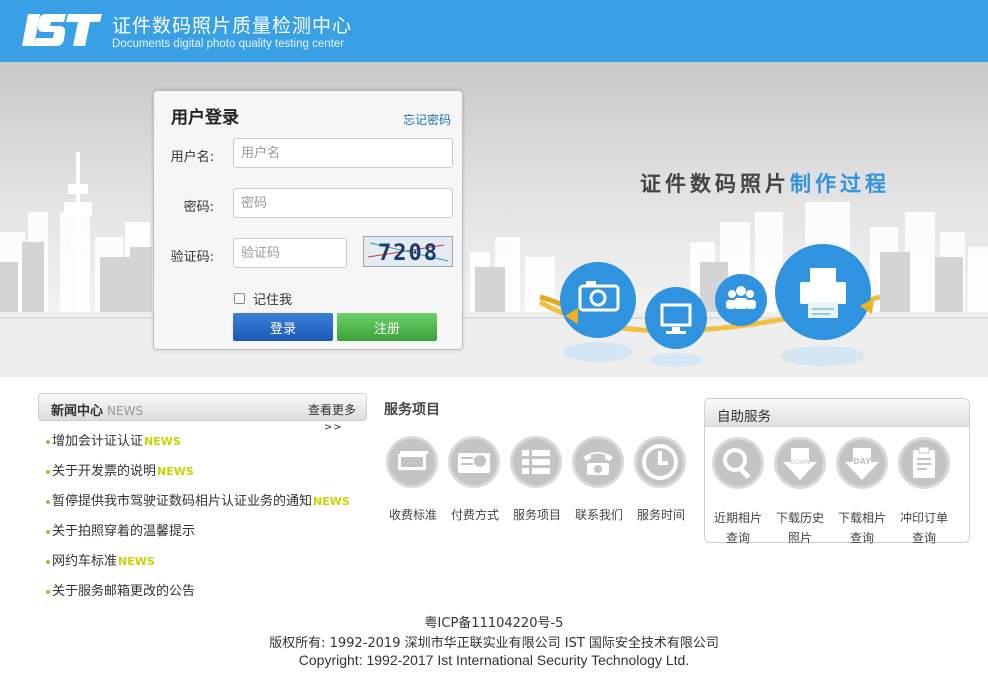 Image resolution: width=988 pixels, height=675 pixels. I want to click on news-item: 关于拍照穿着的温馨提示, so click(121, 529).